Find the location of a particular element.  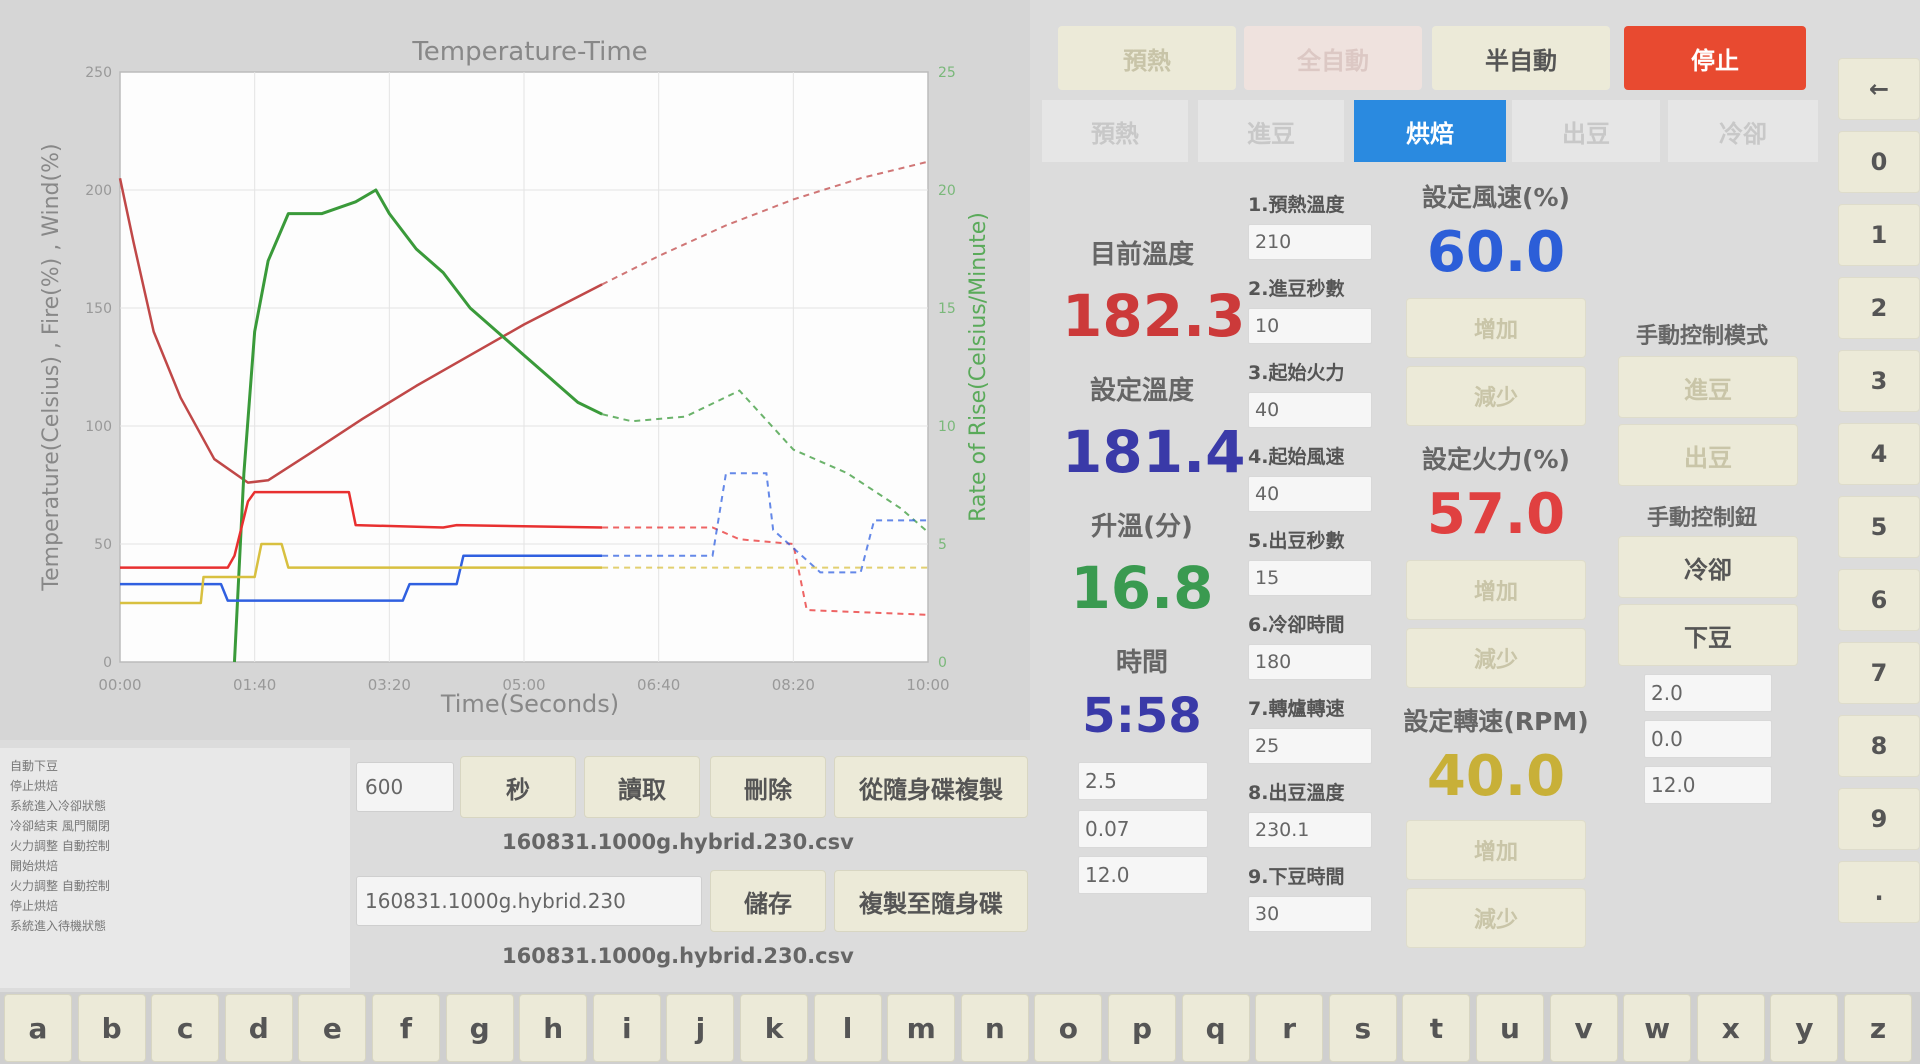

param-input: 180 is located at coordinates (1310, 662).